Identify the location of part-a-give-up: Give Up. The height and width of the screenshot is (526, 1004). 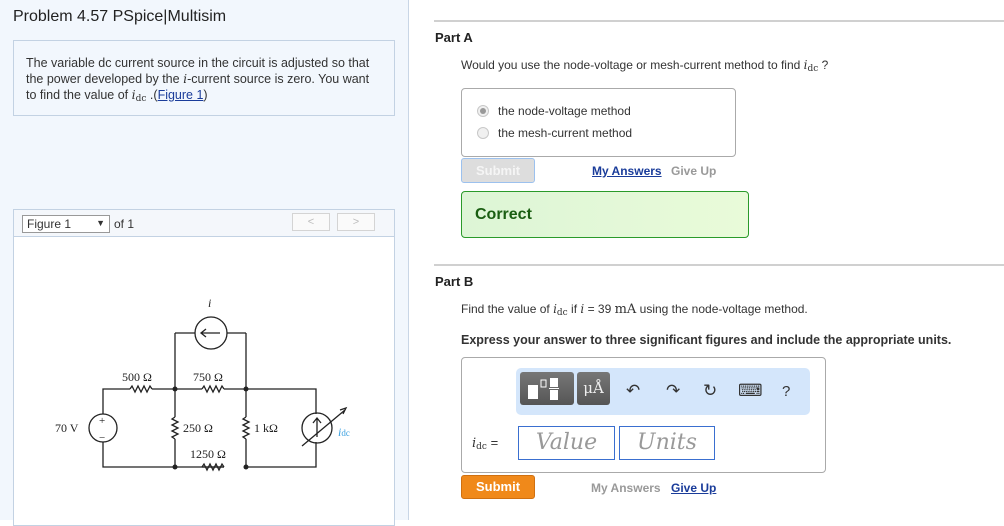
(694, 171).